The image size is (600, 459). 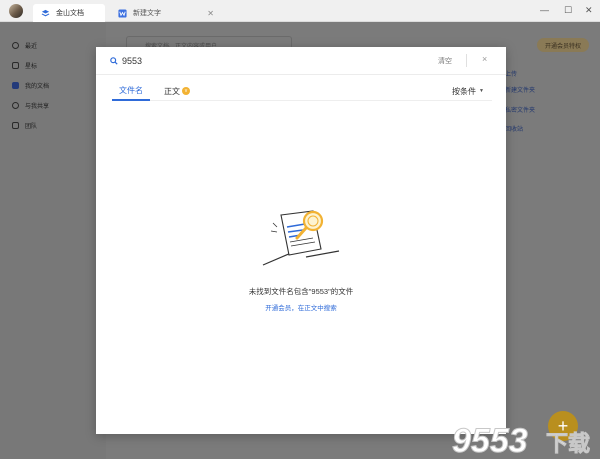 I want to click on upload-link: 上传, so click(x=511, y=73).